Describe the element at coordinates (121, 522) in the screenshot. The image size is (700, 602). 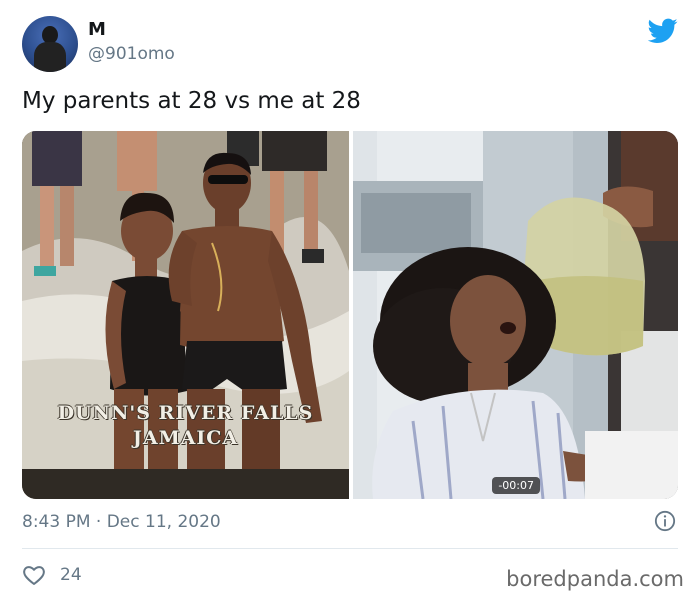
I see `tweet-timestamp: 8:43 PM · Dec 11, 2020` at that location.